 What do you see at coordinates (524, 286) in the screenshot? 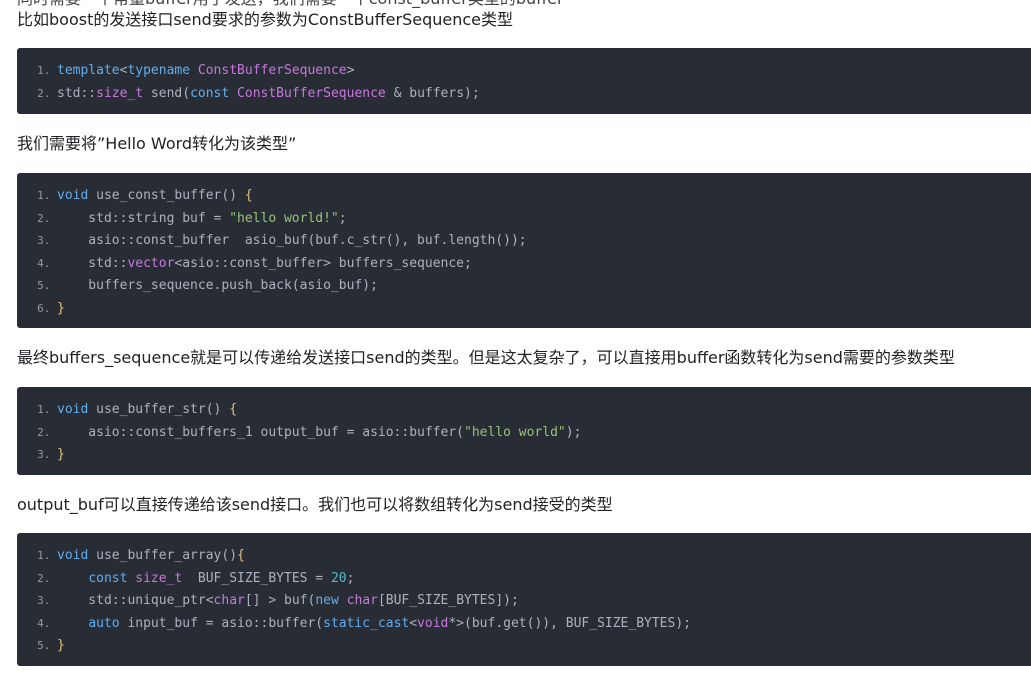
I see `code-line: 5. buffers_sequence.push_back(asio_buf);` at bounding box center [524, 286].